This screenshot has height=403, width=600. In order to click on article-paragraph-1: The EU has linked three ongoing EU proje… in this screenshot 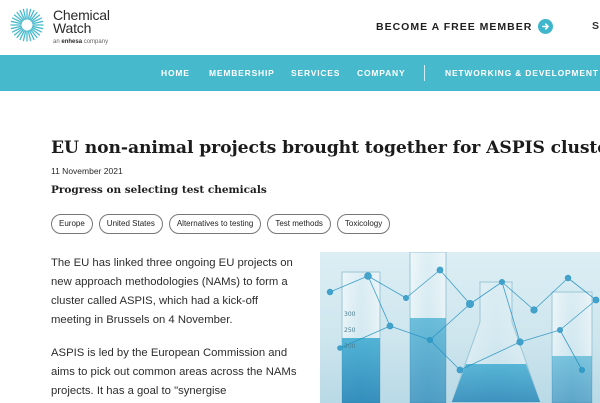, I will do `click(172, 291)`.